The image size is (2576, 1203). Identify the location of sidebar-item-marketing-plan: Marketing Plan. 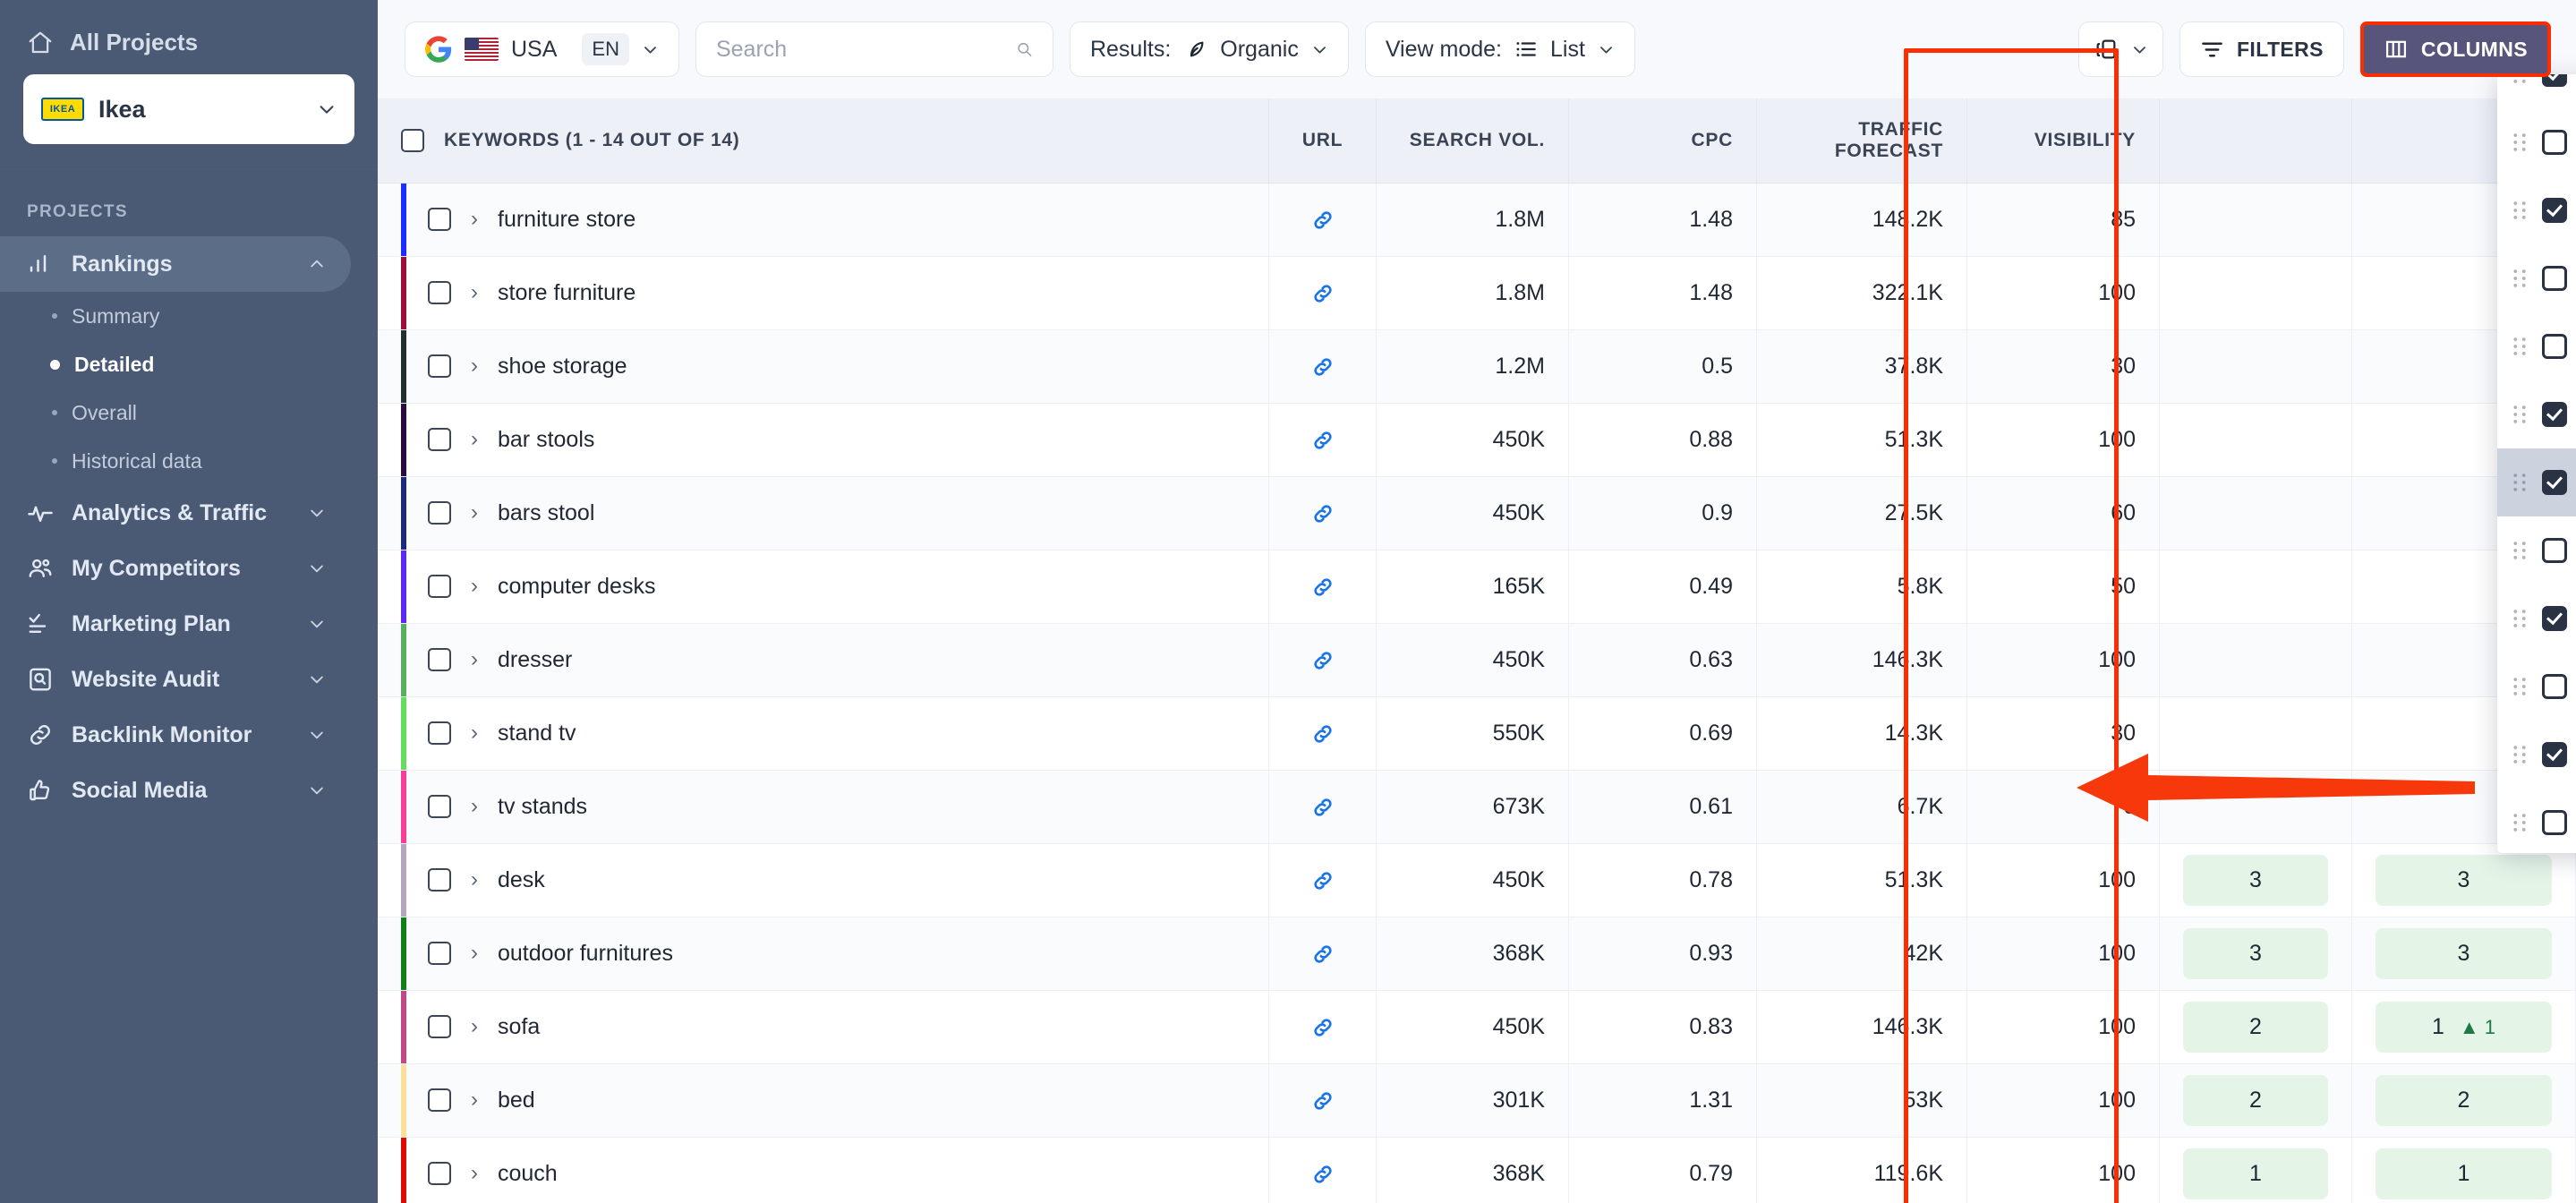
(175, 624).